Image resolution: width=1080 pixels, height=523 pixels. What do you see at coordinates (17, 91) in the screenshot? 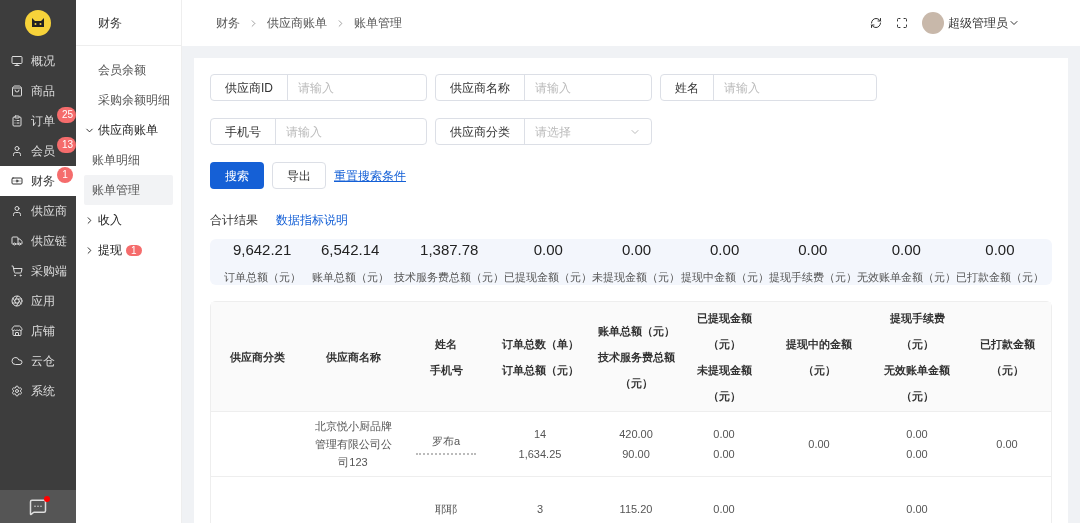
I see `bag-icon` at bounding box center [17, 91].